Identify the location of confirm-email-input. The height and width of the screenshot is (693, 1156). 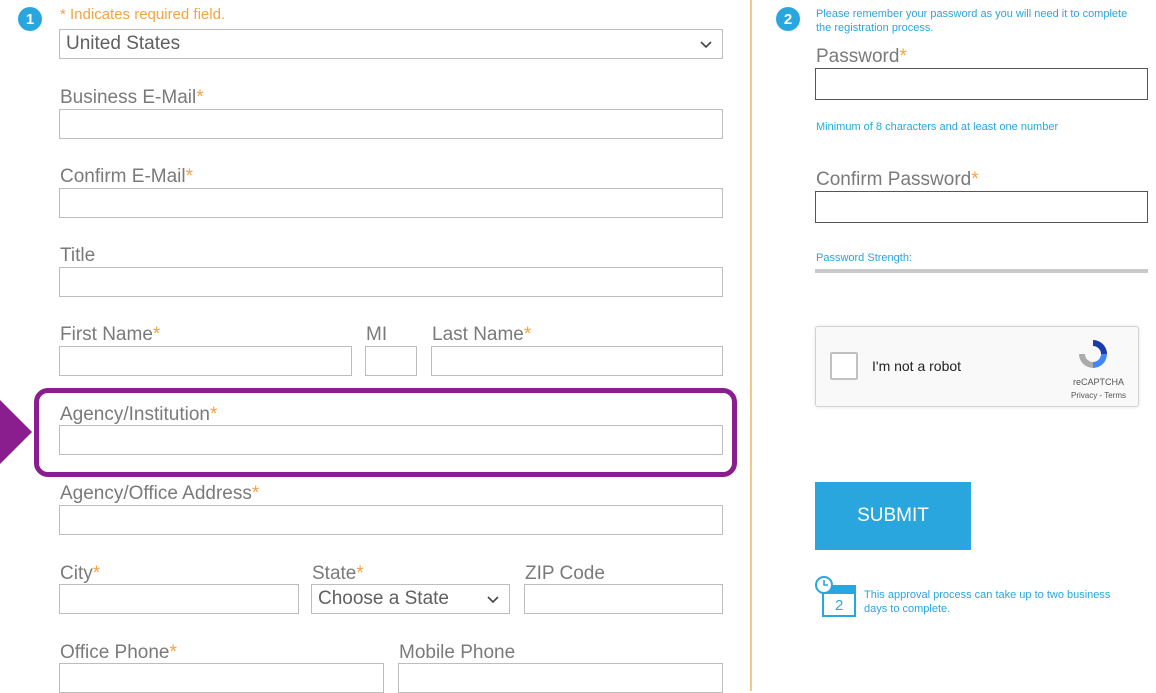
(391, 203).